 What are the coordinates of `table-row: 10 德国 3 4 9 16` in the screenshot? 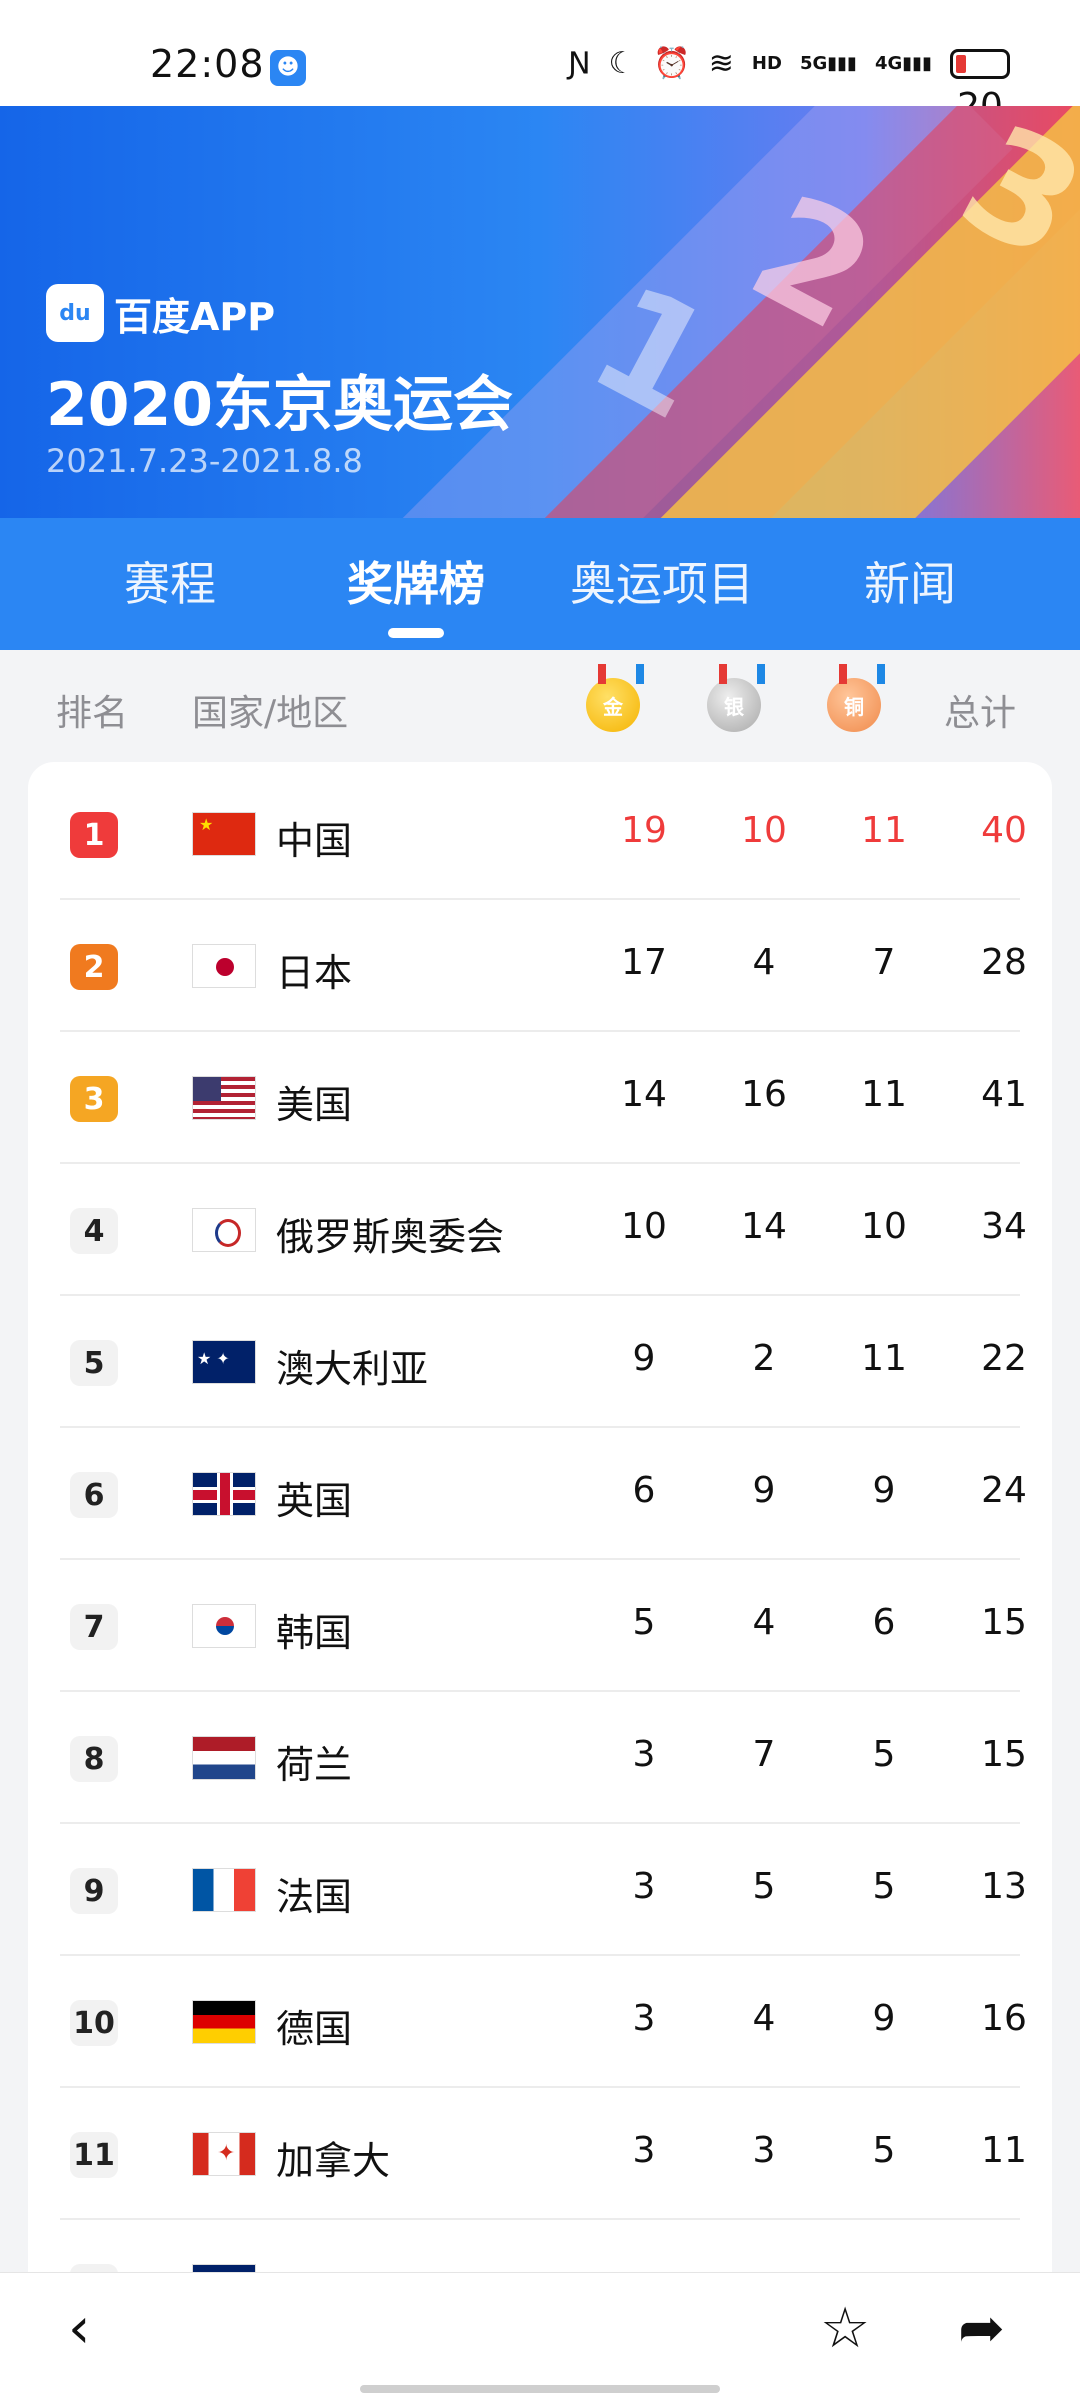 It's located at (543, 2022).